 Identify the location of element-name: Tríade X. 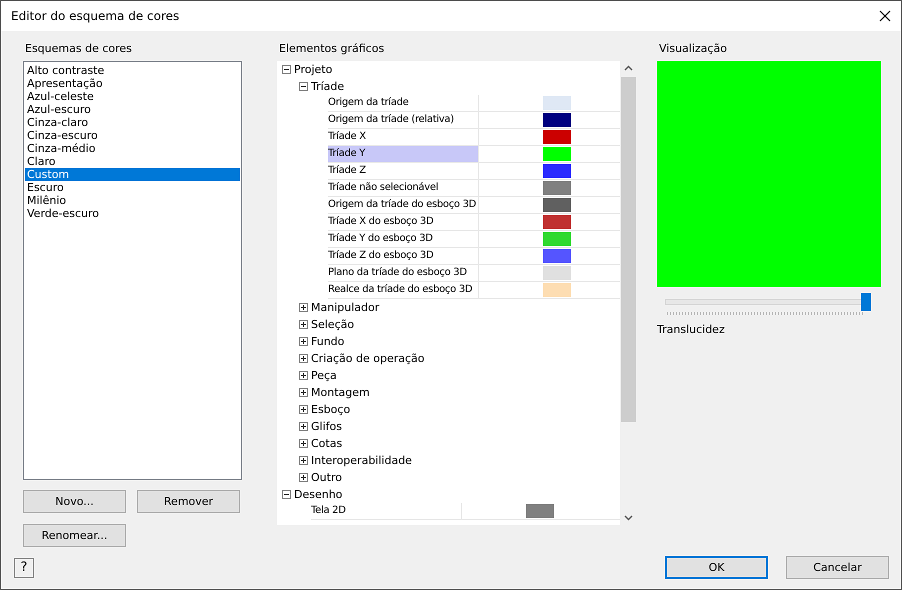
(403, 136).